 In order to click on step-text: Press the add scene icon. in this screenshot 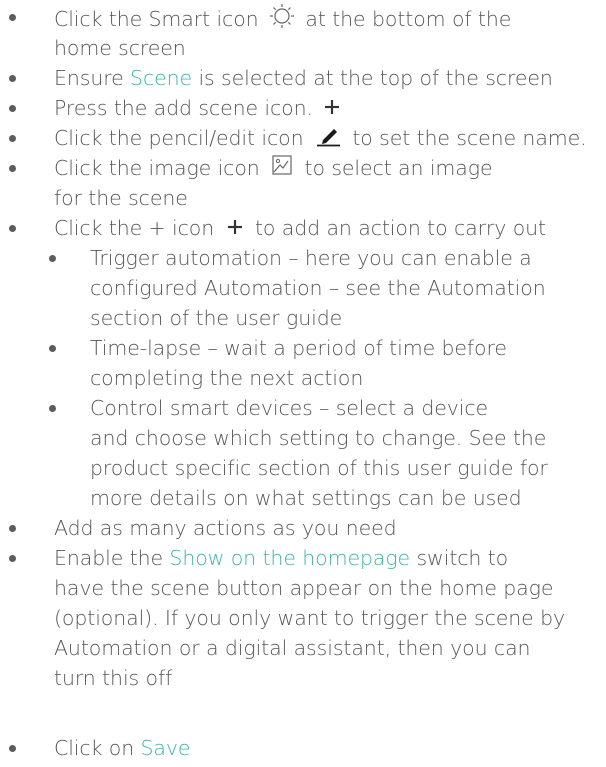, I will do `click(183, 108)`.